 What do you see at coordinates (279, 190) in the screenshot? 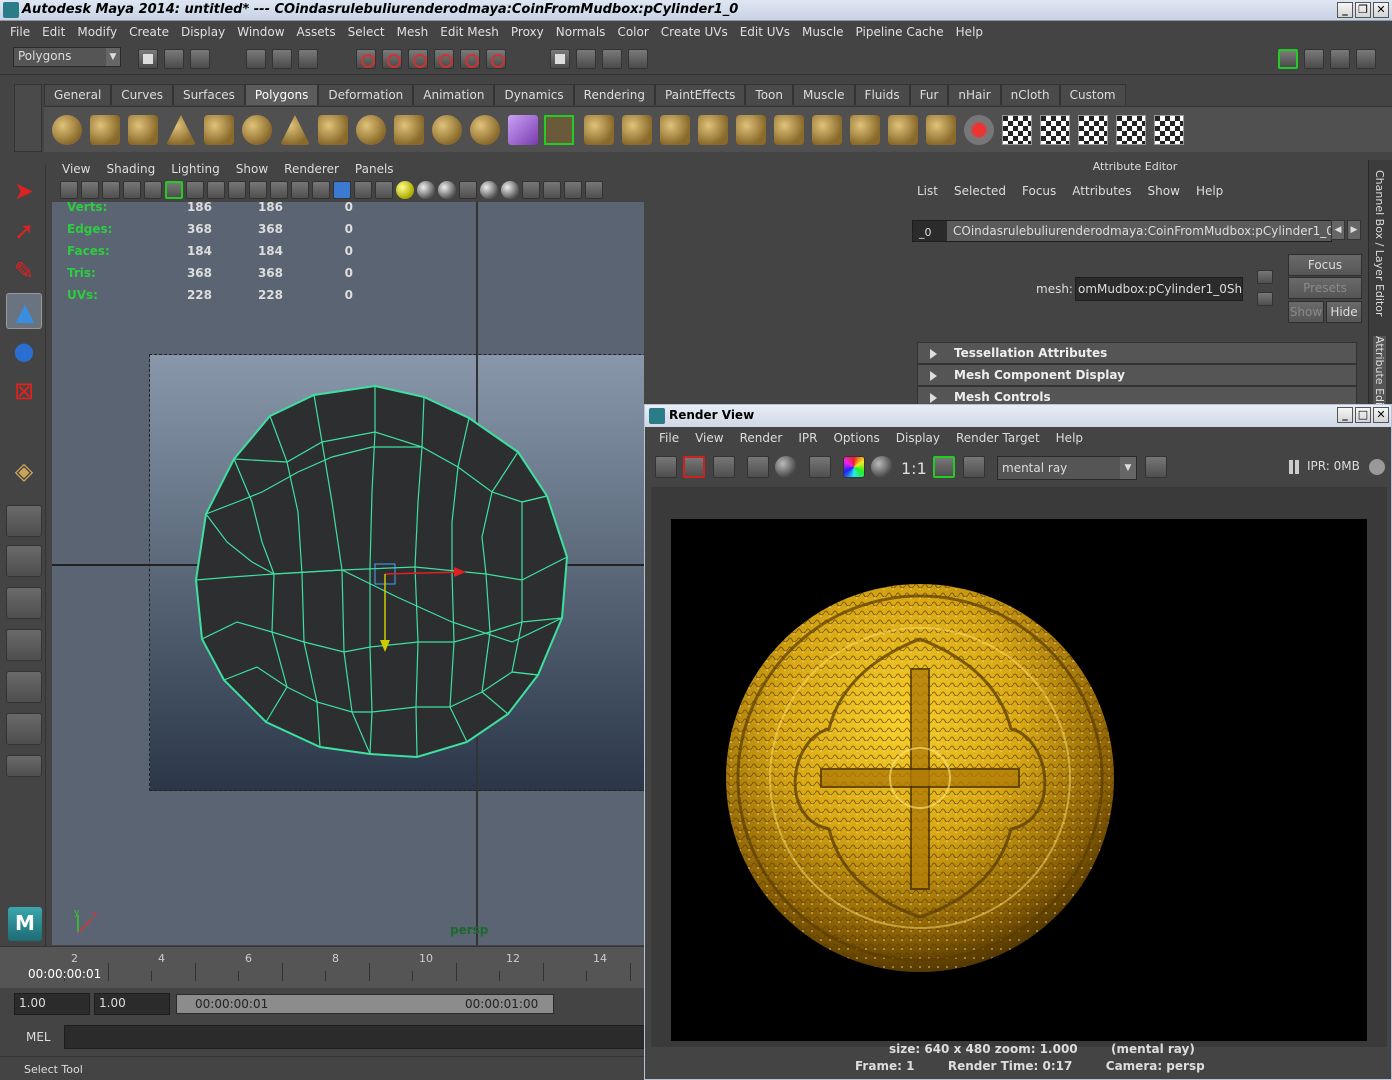
I see `safe-action-icon` at bounding box center [279, 190].